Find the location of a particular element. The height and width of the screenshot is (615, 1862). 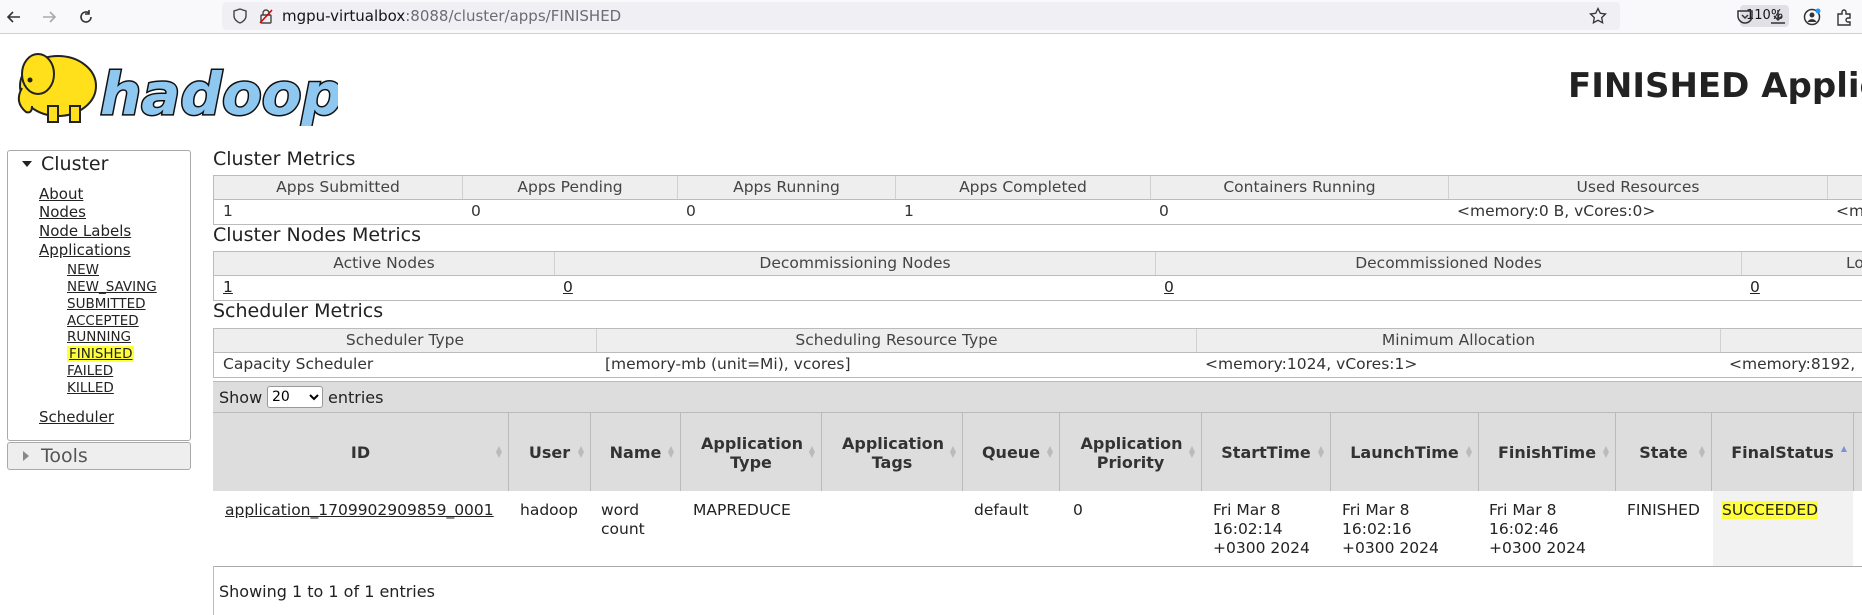

decommissioned-nodes-link: 0 is located at coordinates (1169, 287).